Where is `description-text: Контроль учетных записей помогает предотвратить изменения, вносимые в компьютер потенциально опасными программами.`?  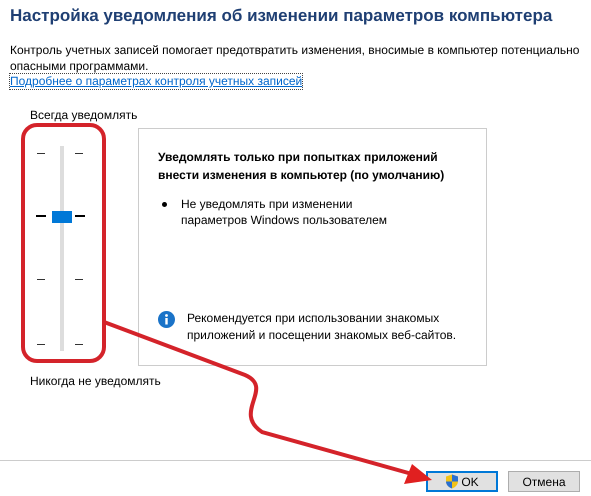
description-text: Контроль учетных записей помогает предотвратить изменения, вносимые в компьютер потенциально опасными программами. is located at coordinates (295, 58).